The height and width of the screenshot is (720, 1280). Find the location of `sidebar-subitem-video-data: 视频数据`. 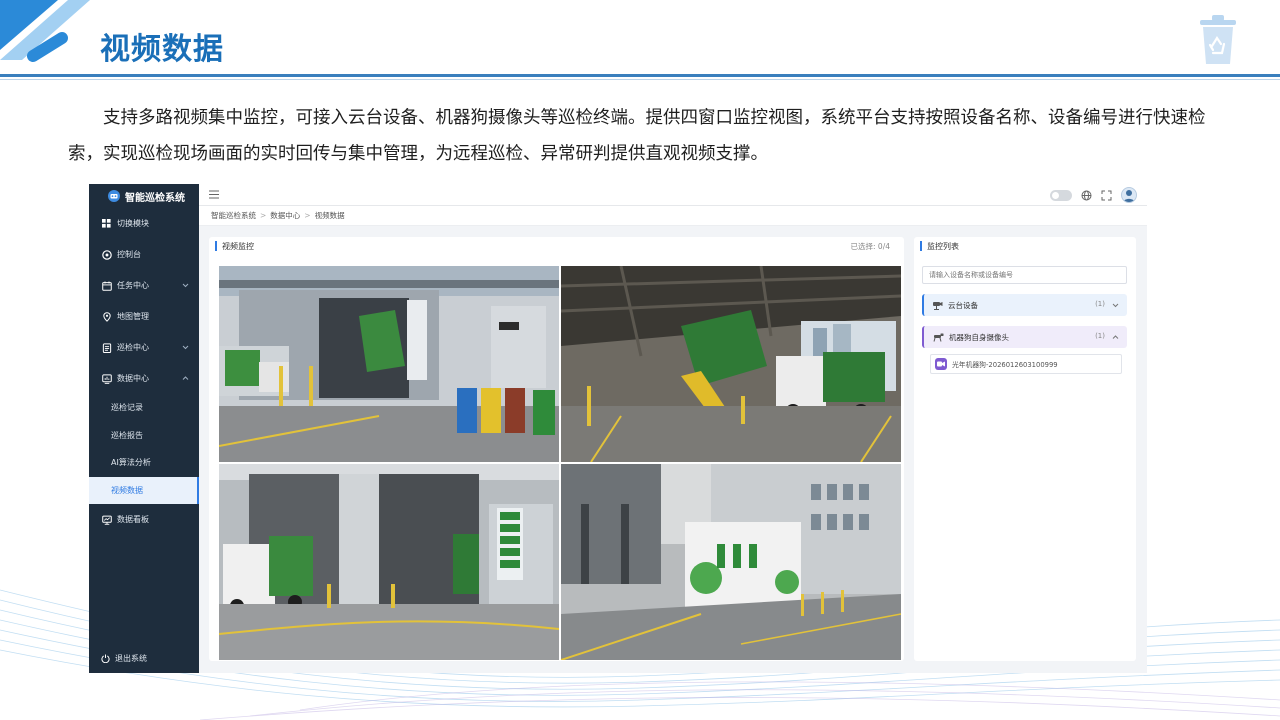

sidebar-subitem-video-data: 视频数据 is located at coordinates (144, 490).